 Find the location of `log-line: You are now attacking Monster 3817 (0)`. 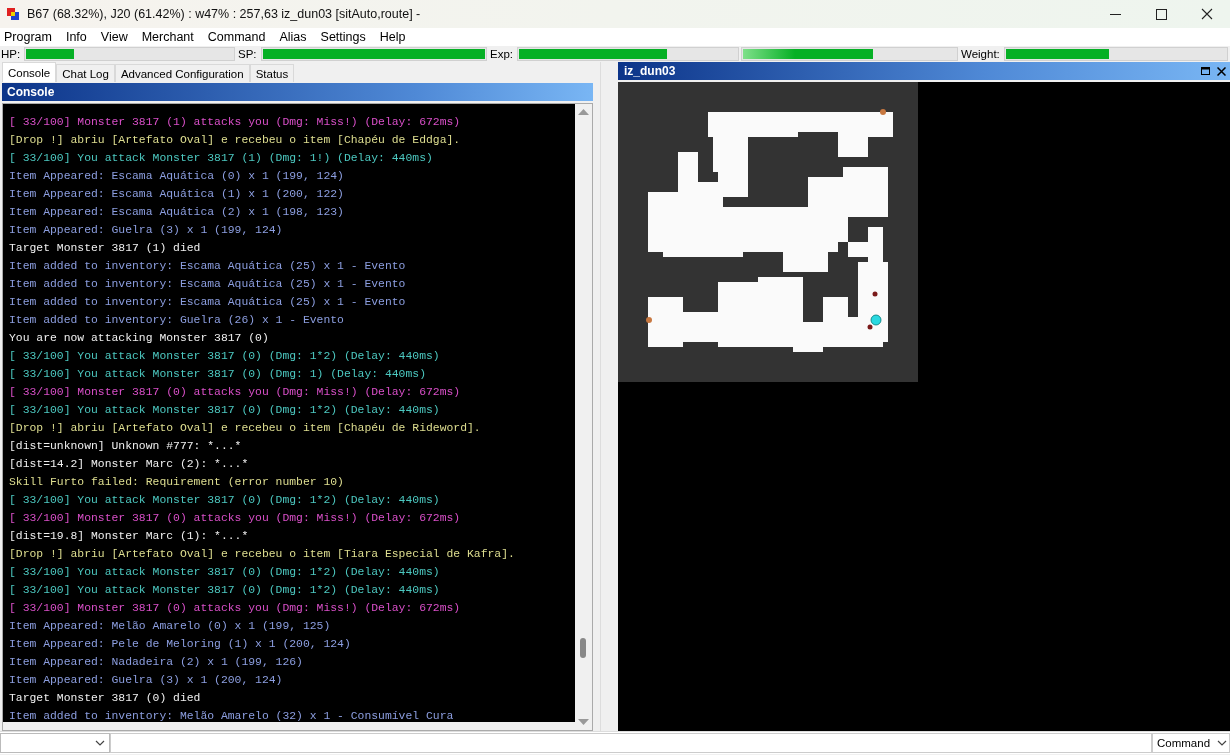

log-line: You are now attacking Monster 3817 (0) is located at coordinates (139, 338).